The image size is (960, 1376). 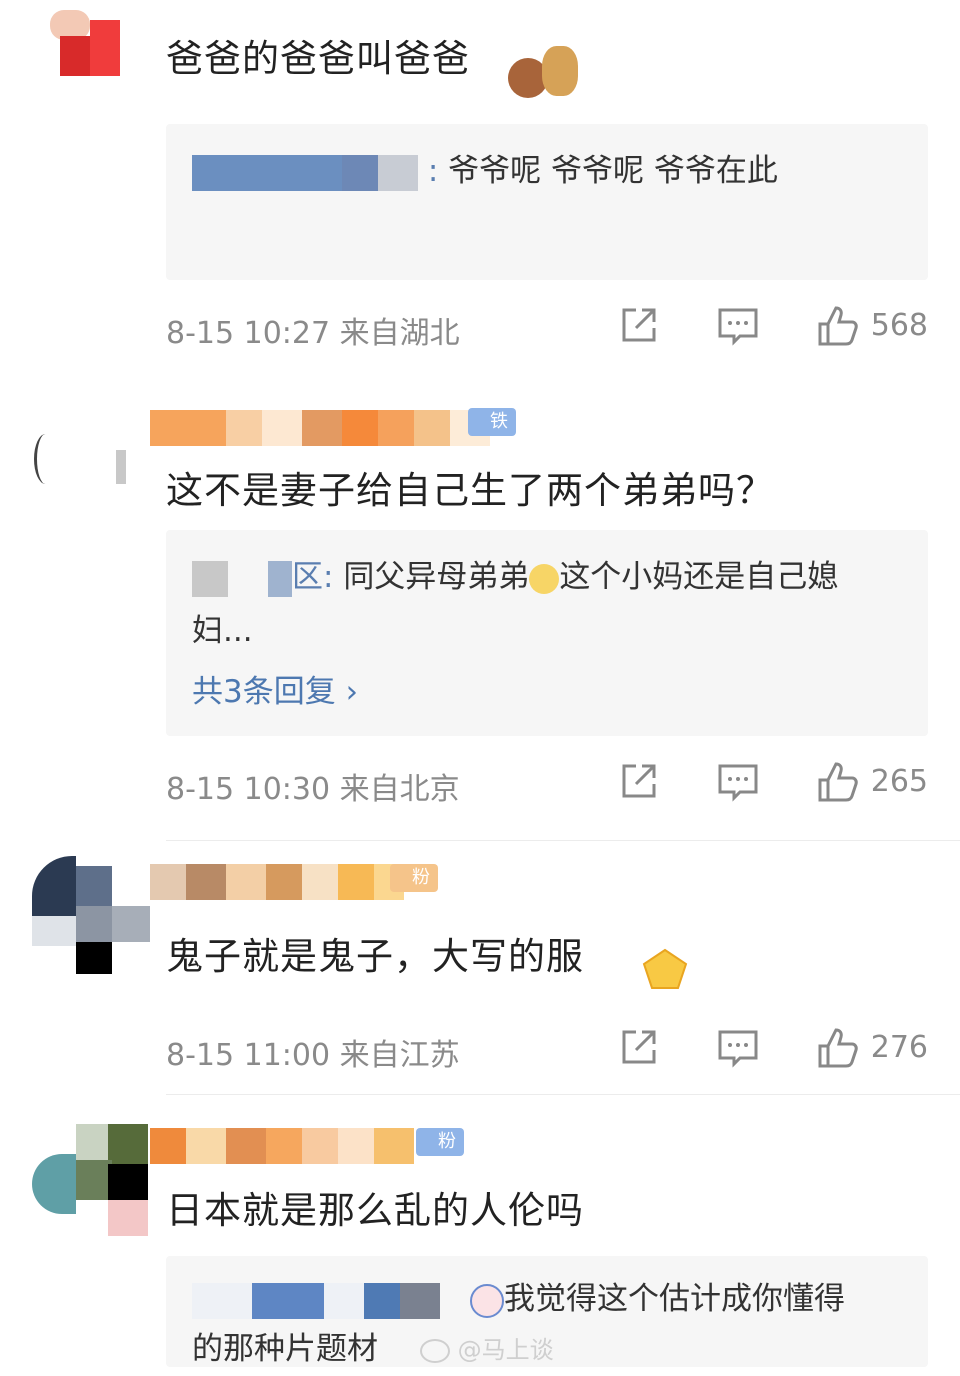 I want to click on like-count: 265, so click(x=899, y=781).